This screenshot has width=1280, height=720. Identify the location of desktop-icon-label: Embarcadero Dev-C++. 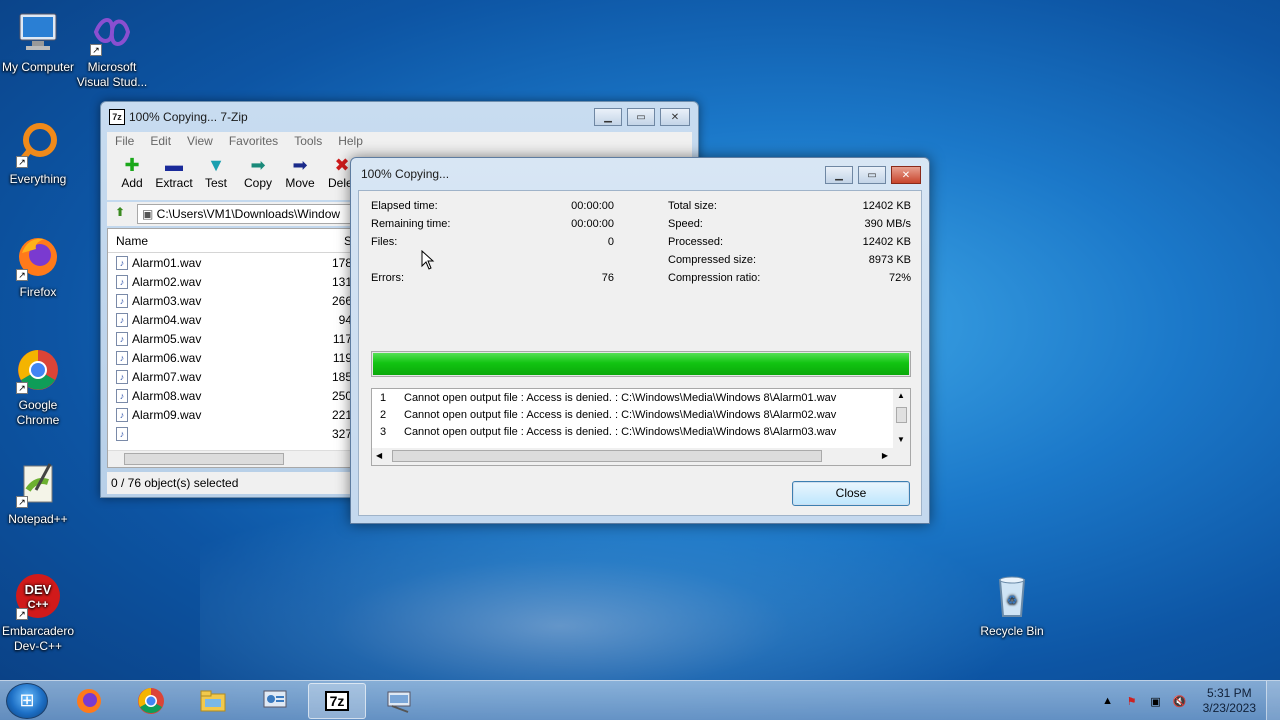
(38, 638).